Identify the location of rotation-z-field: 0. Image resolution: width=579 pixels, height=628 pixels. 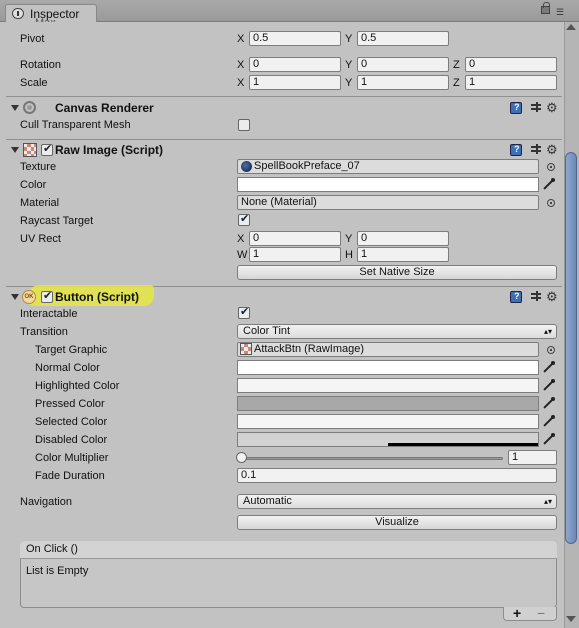
(511, 64).